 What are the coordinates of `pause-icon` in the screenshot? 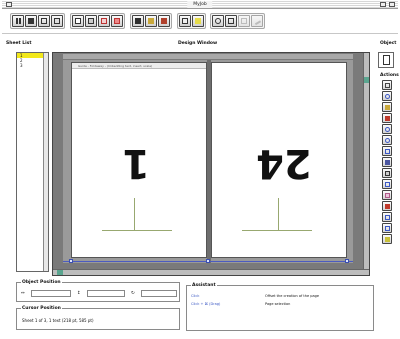 It's located at (18, 21).